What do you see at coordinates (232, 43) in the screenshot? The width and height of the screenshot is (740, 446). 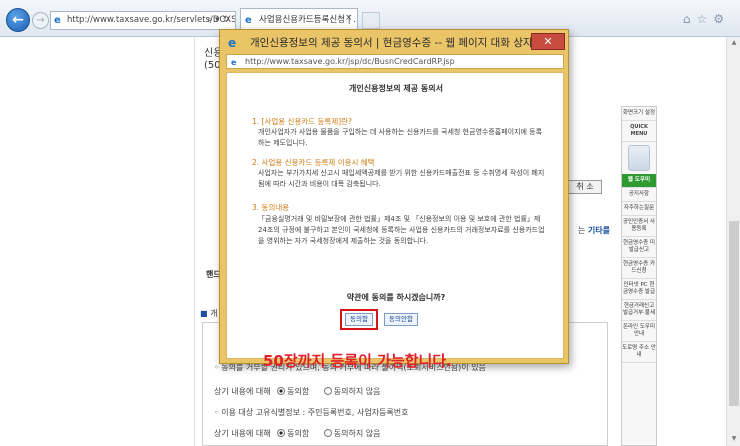 I see `dialog-ie-icon: e` at bounding box center [232, 43].